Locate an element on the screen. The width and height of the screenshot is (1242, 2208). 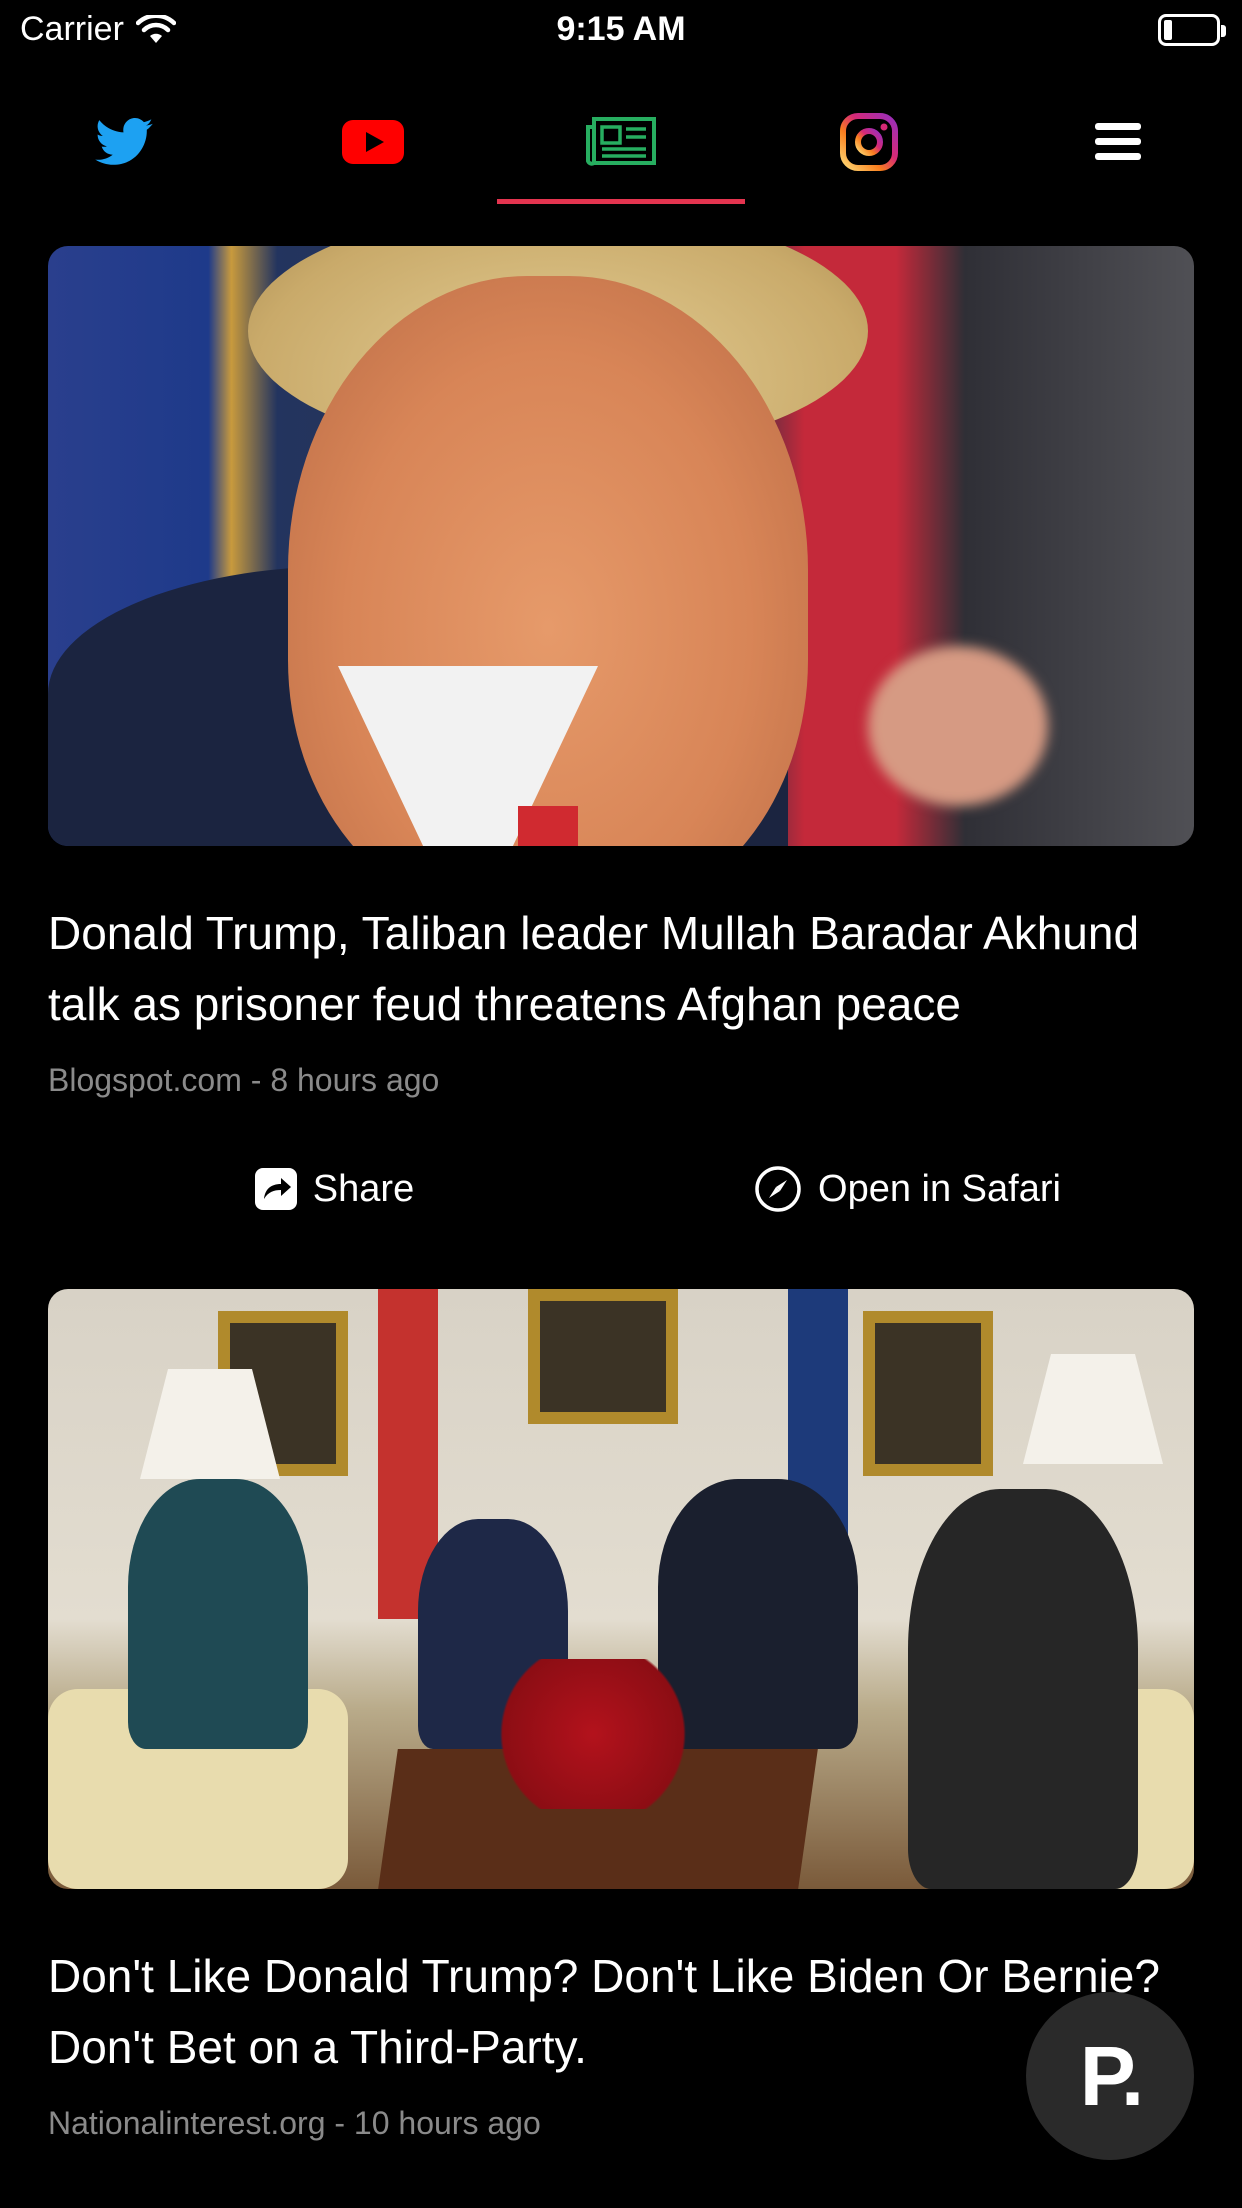
article-source-time: Nationalinterest.org - 10 hours ago is located at coordinates (294, 2123).